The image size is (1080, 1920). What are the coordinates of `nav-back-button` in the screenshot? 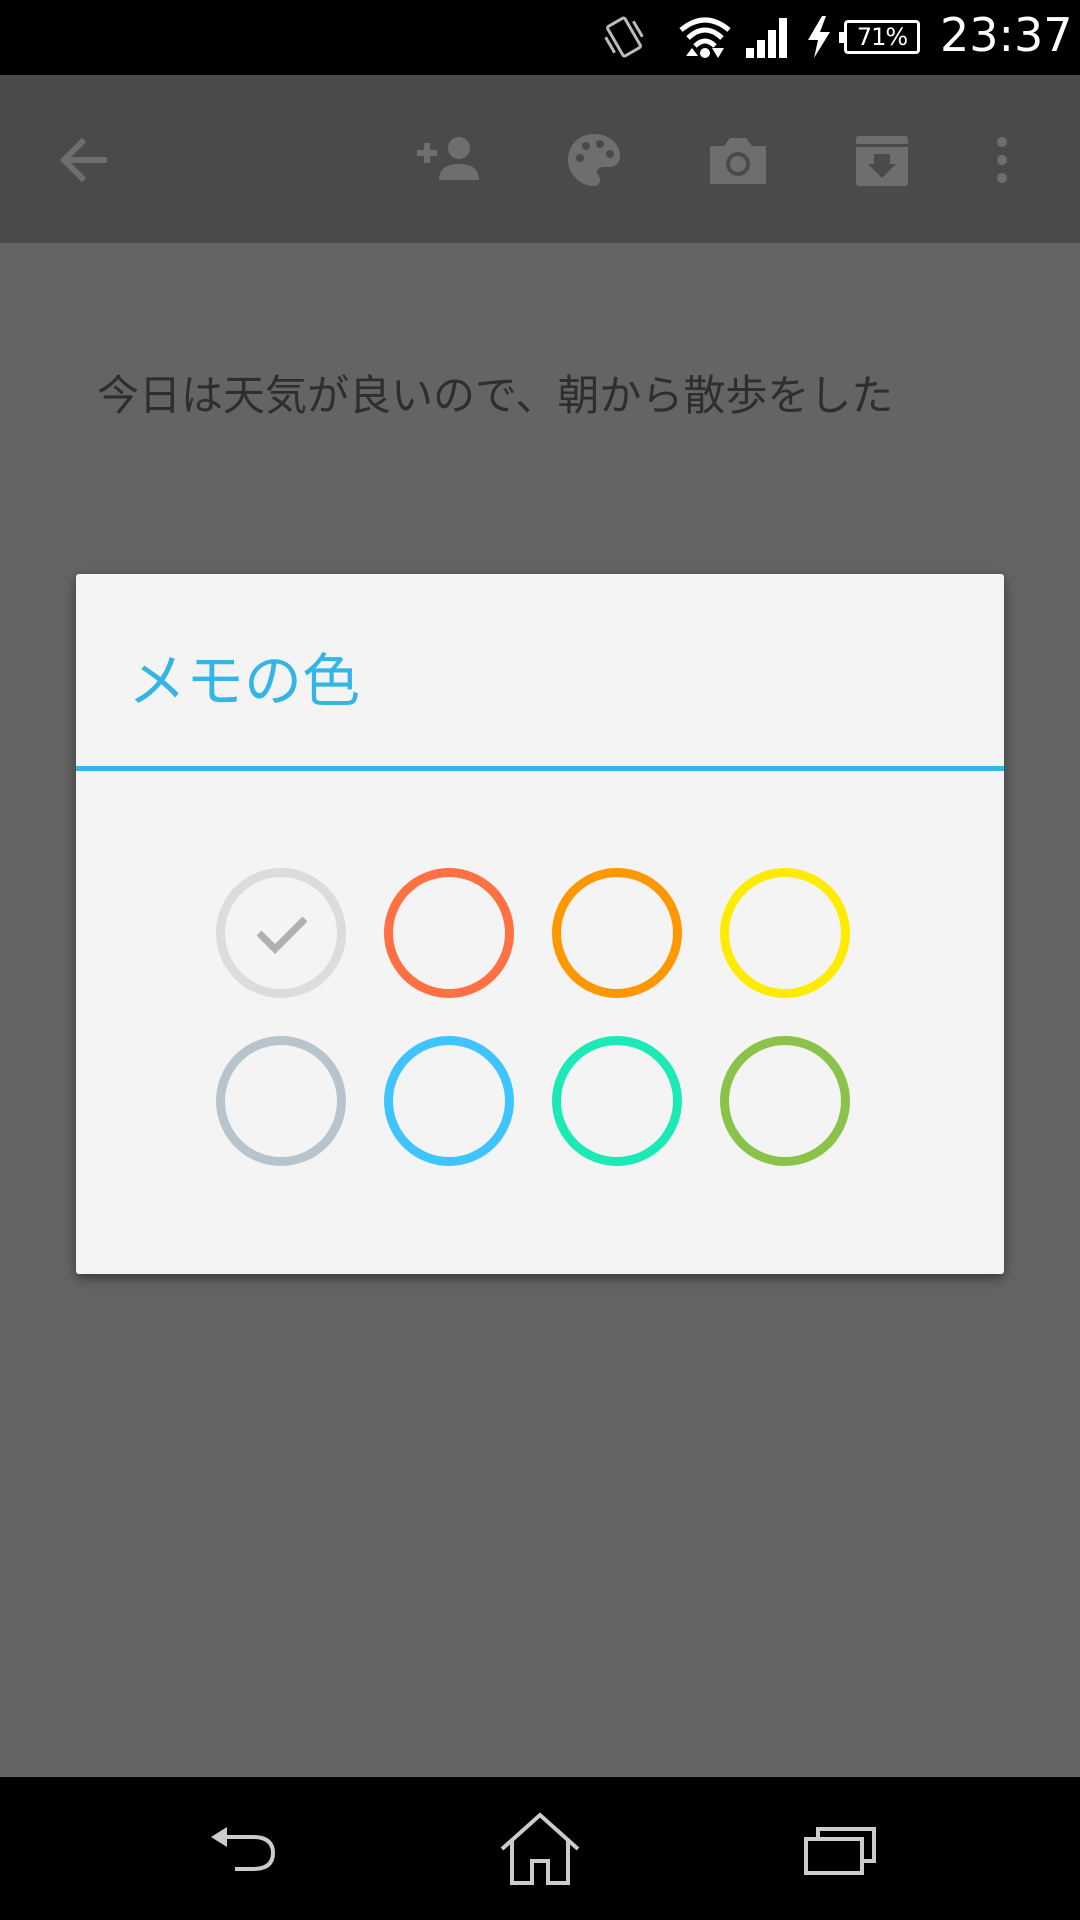 It's located at (243, 1849).